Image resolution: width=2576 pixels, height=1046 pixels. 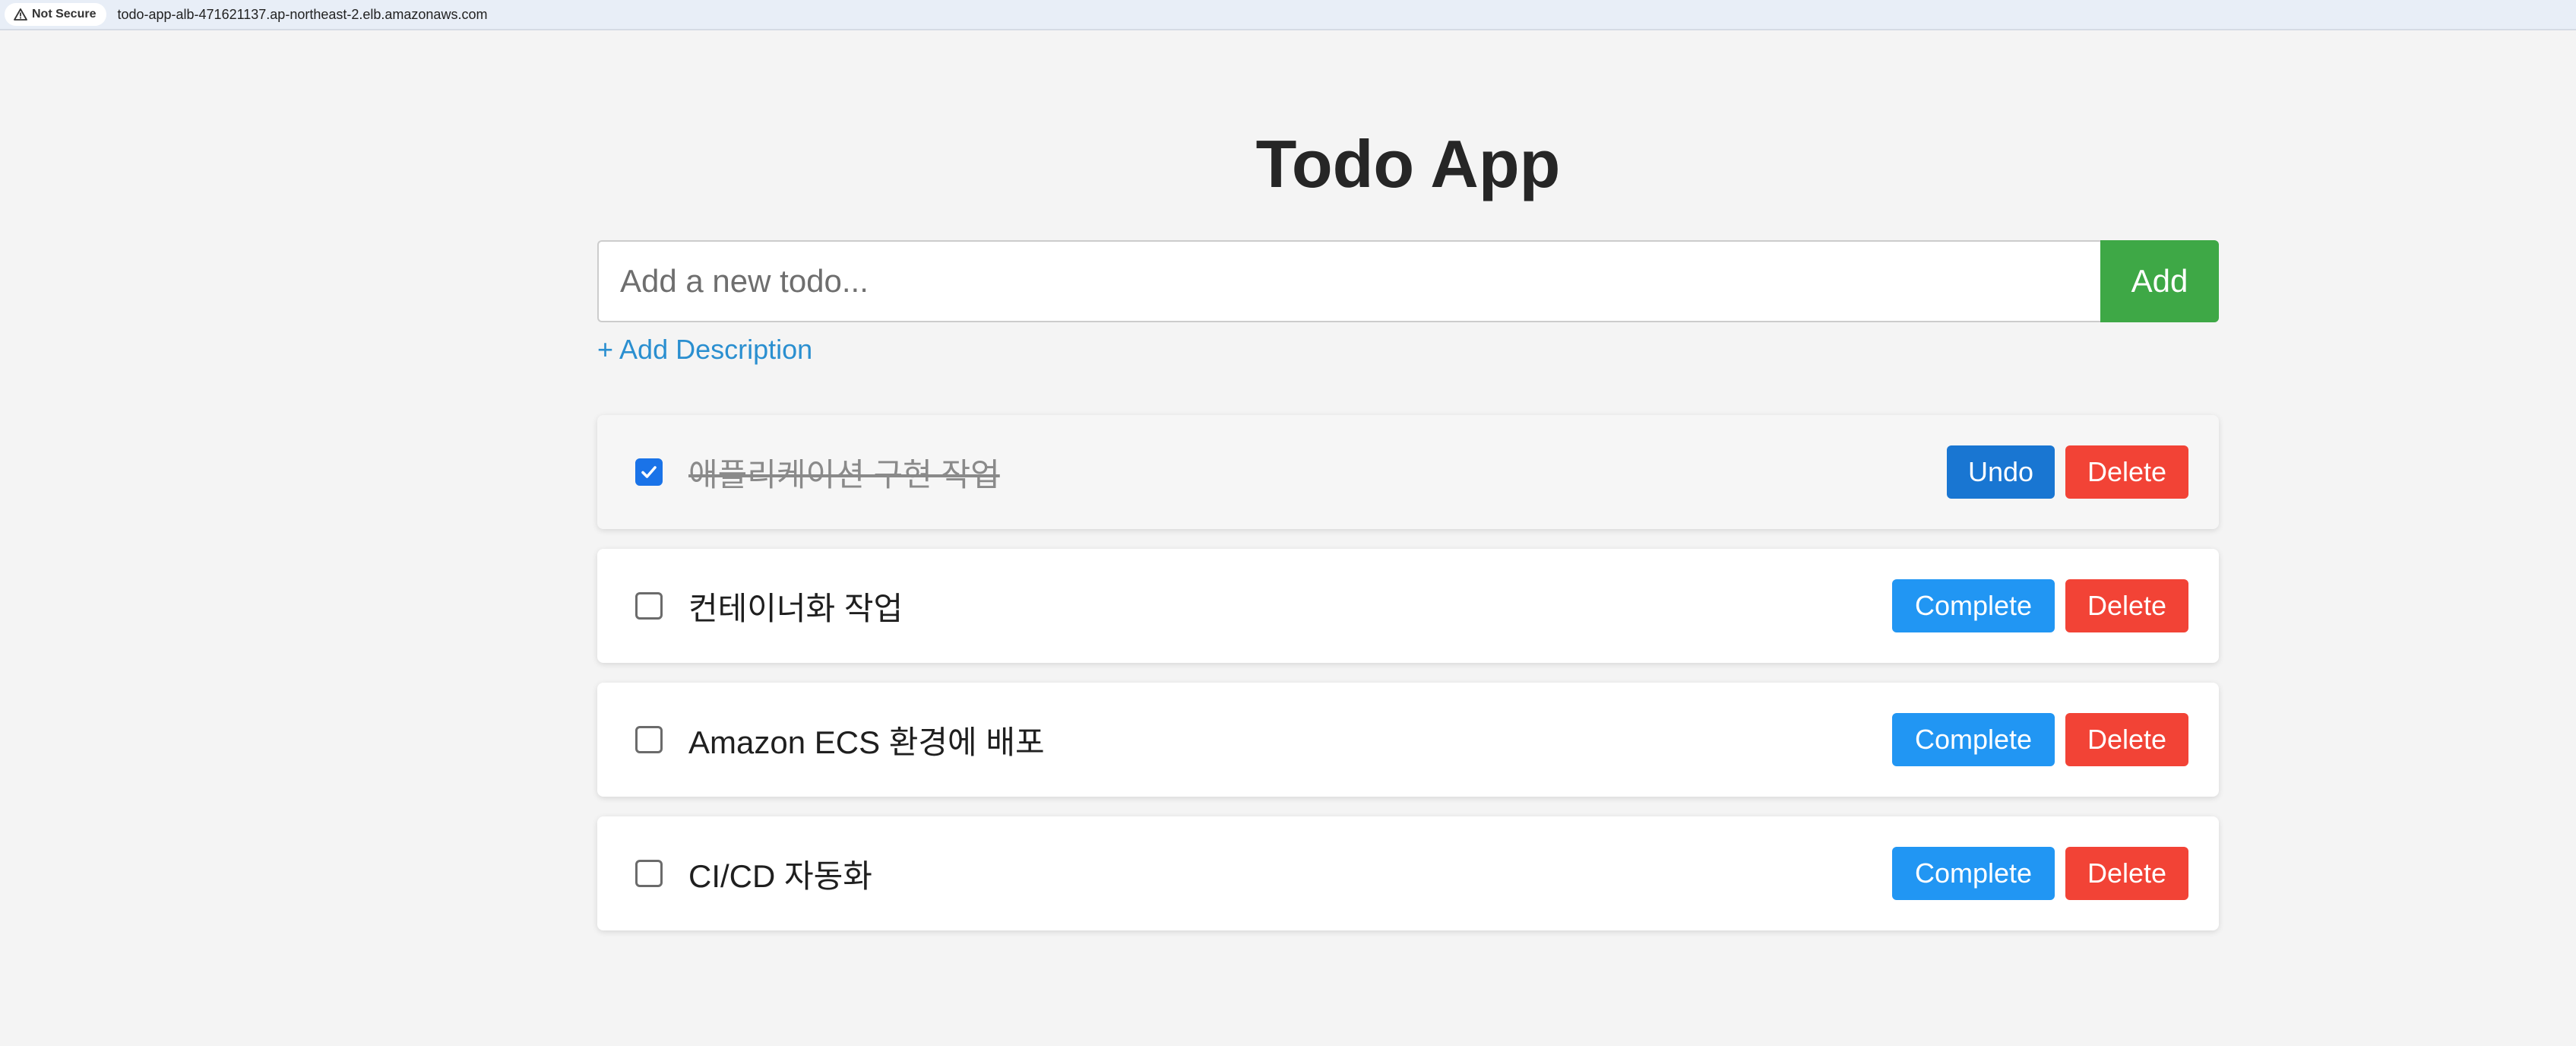 What do you see at coordinates (844, 475) in the screenshot?
I see `todo-text: 애플리케이션 구현 작업` at bounding box center [844, 475].